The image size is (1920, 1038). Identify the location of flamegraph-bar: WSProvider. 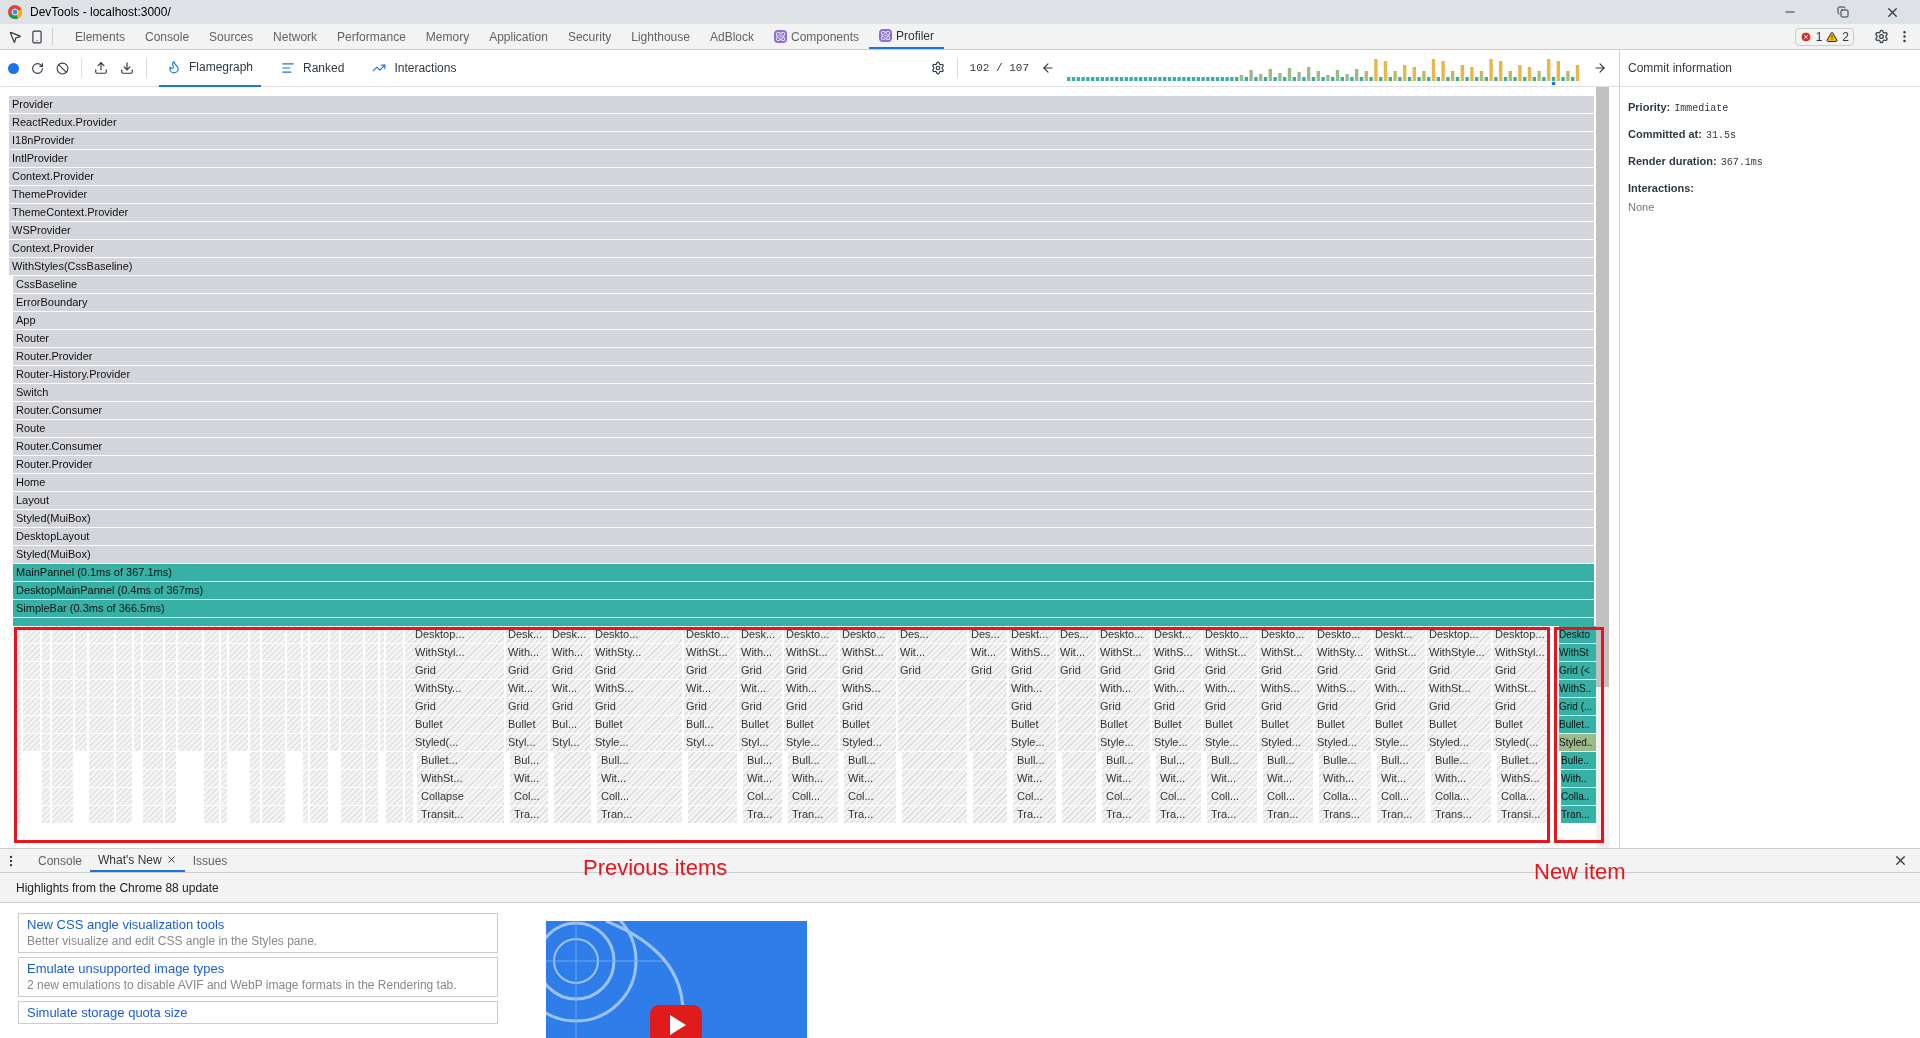
(801, 230).